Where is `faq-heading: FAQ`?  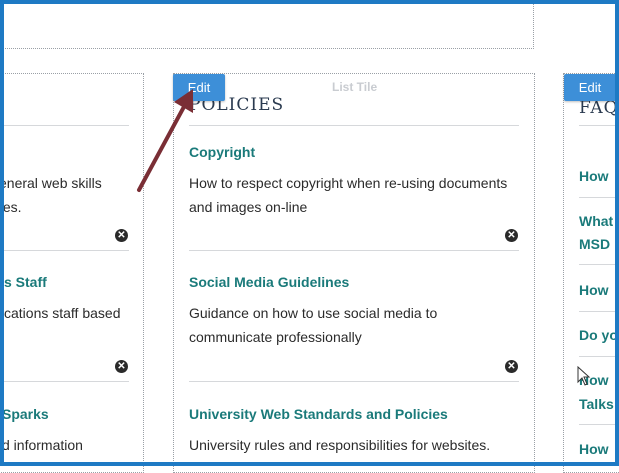 faq-heading: FAQ is located at coordinates (599, 108).